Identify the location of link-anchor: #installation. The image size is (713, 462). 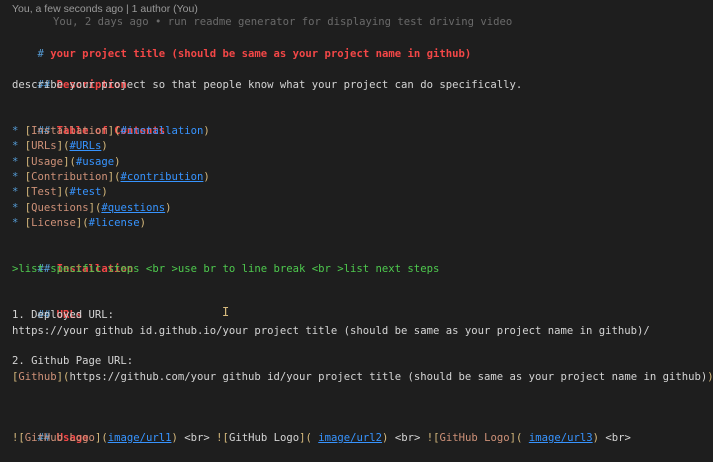
(161, 131).